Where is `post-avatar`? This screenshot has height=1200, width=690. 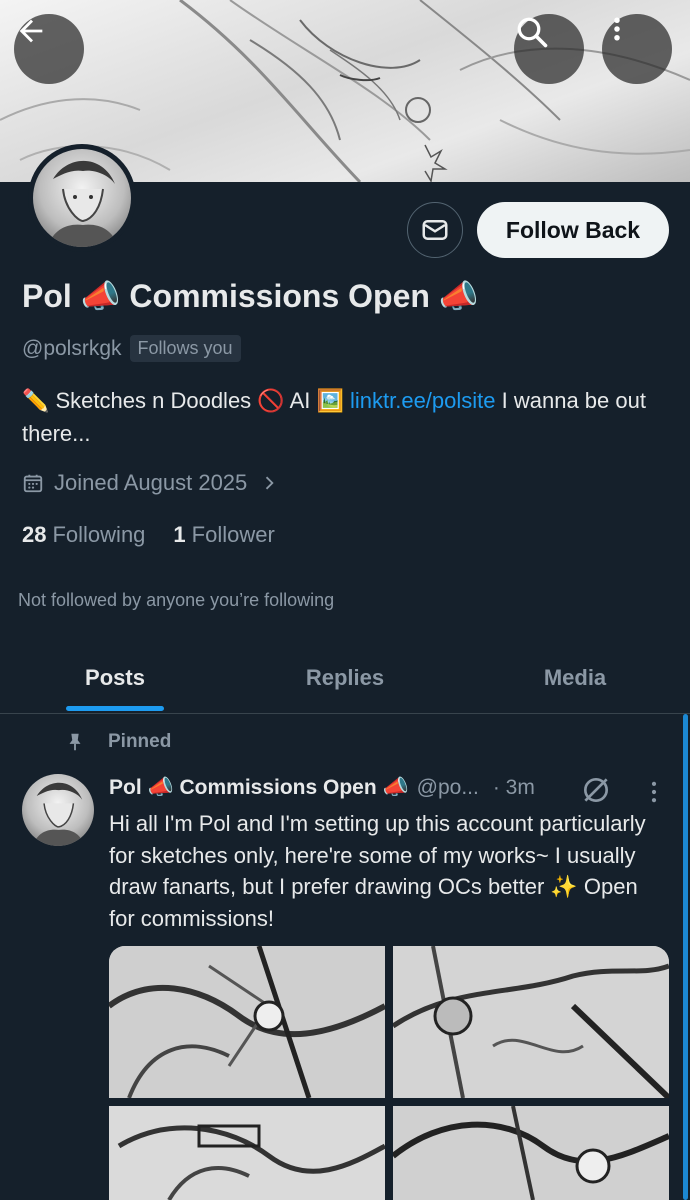 post-avatar is located at coordinates (58, 810).